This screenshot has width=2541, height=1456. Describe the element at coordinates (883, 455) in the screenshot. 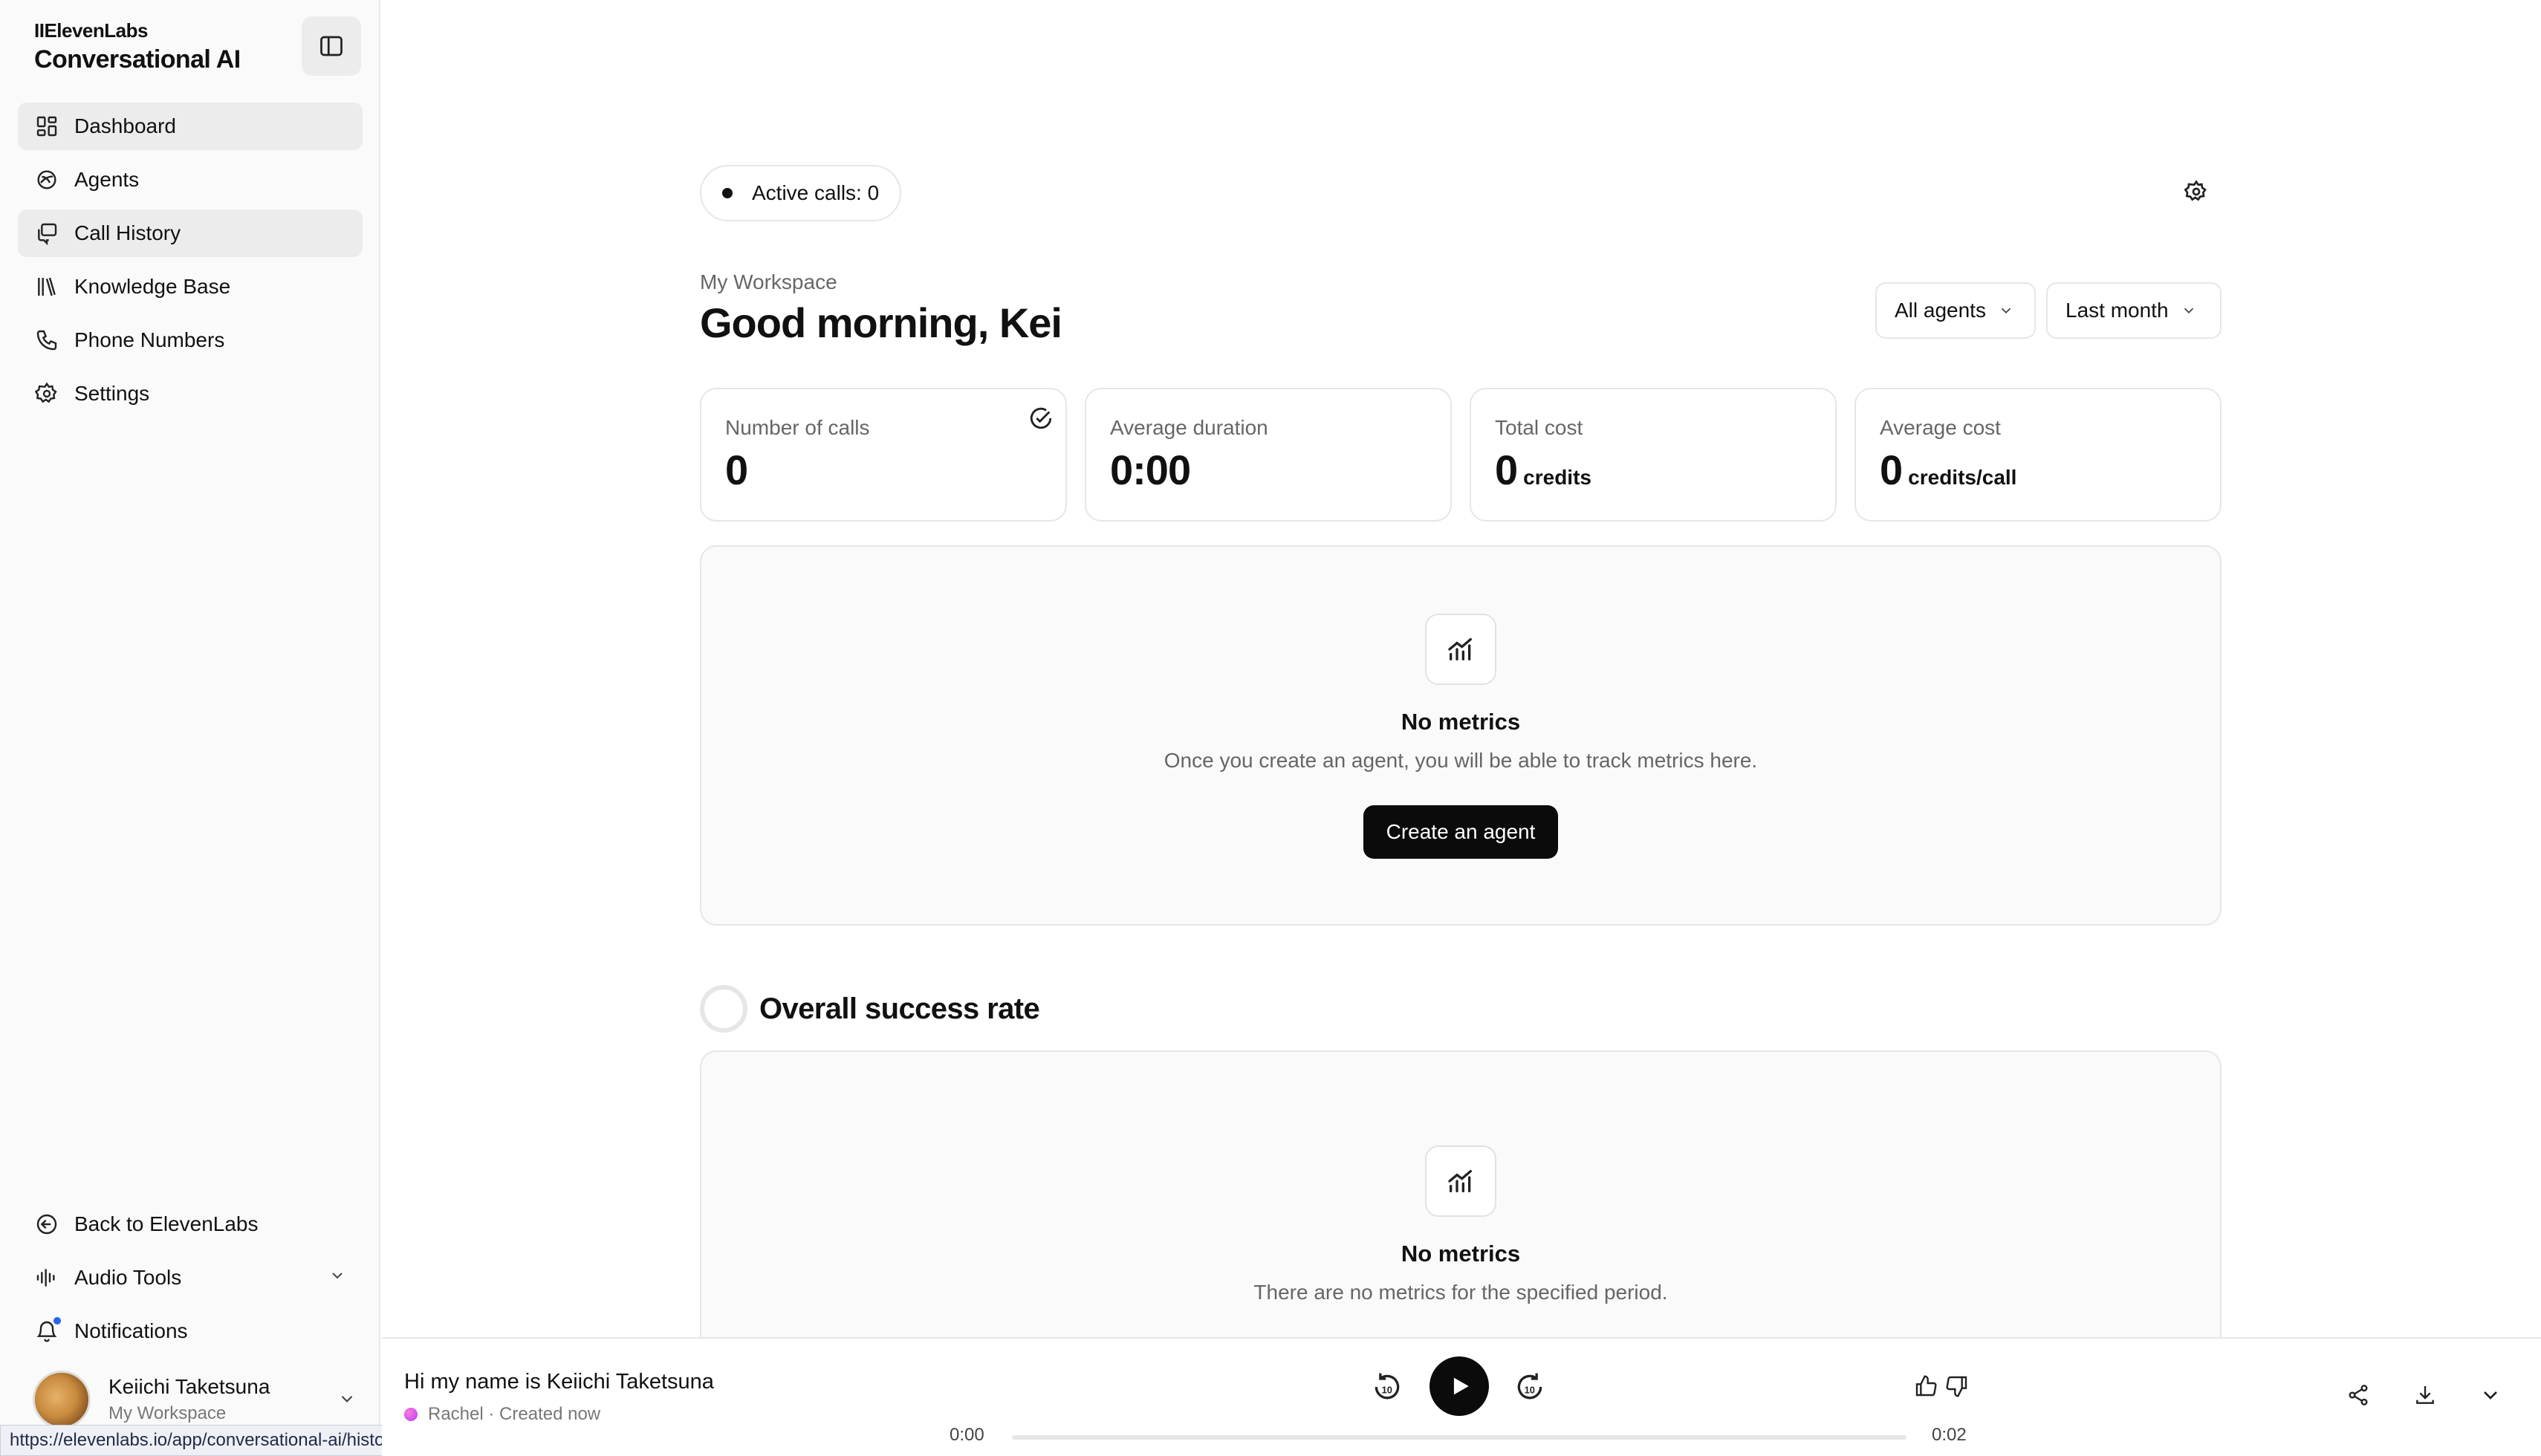

I see `stat-card-number-of-calls: Number of calls 0` at that location.